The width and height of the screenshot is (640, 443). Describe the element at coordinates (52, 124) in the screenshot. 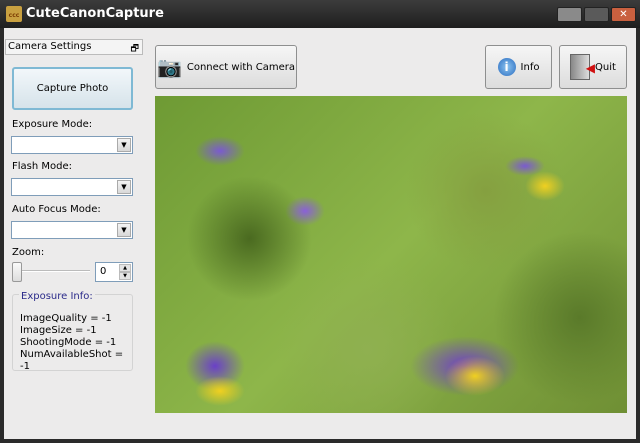

I see `exposure-mode-label: Exposure Mode:` at that location.